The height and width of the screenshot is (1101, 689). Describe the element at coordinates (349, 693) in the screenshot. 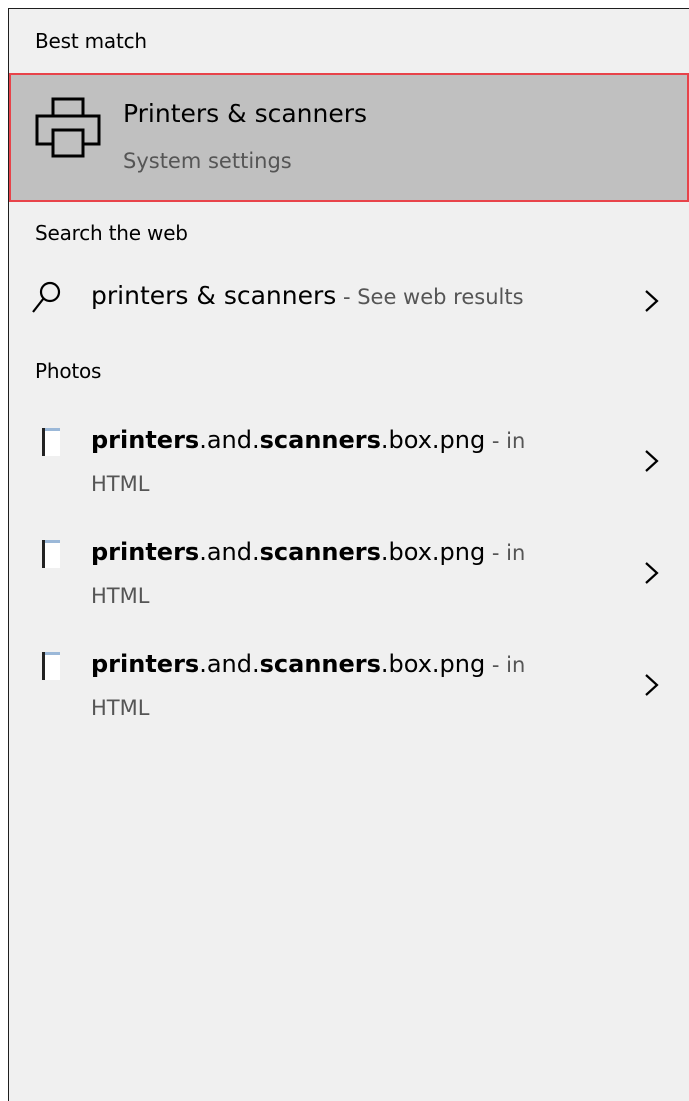

I see `photo-result-3: printers.and.scanners.box.png - in HTML` at that location.